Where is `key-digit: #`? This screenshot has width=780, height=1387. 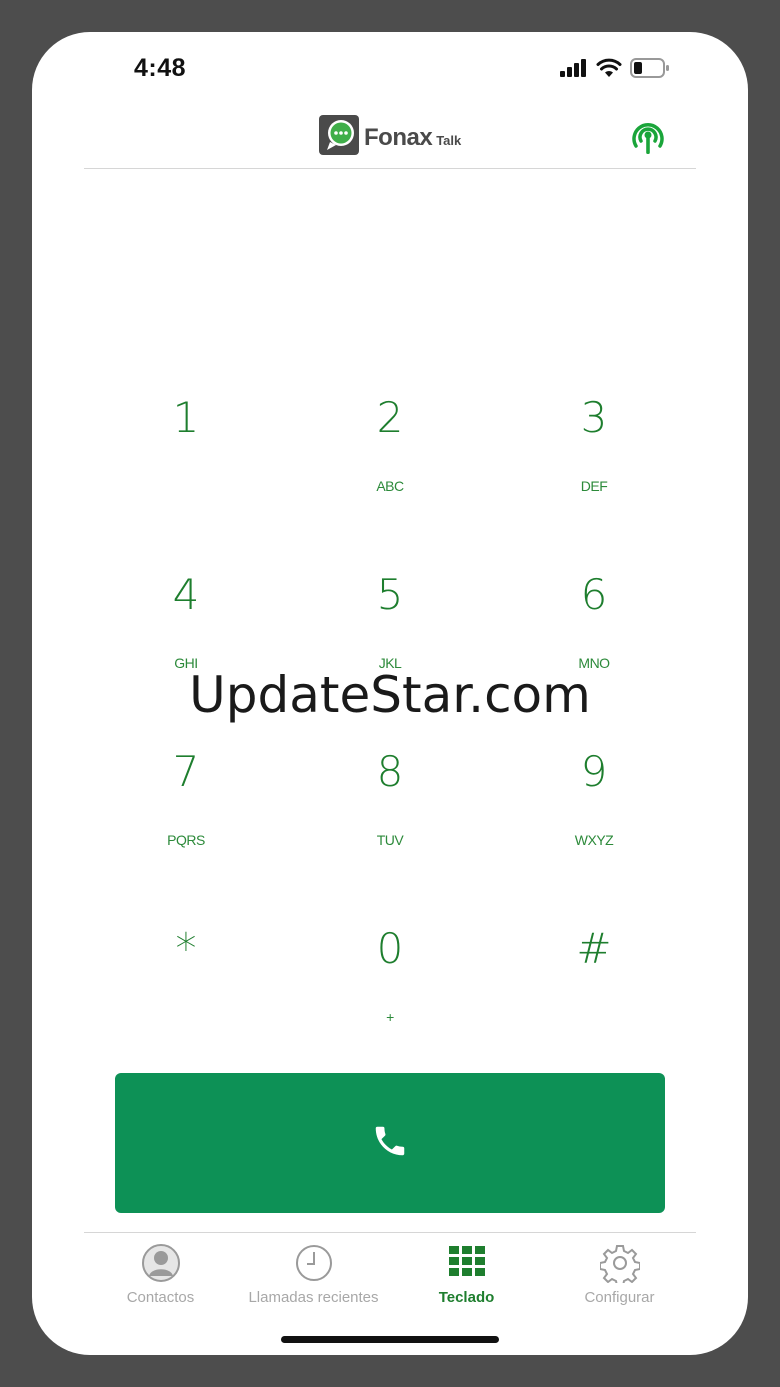
key-digit: # is located at coordinates (594, 948).